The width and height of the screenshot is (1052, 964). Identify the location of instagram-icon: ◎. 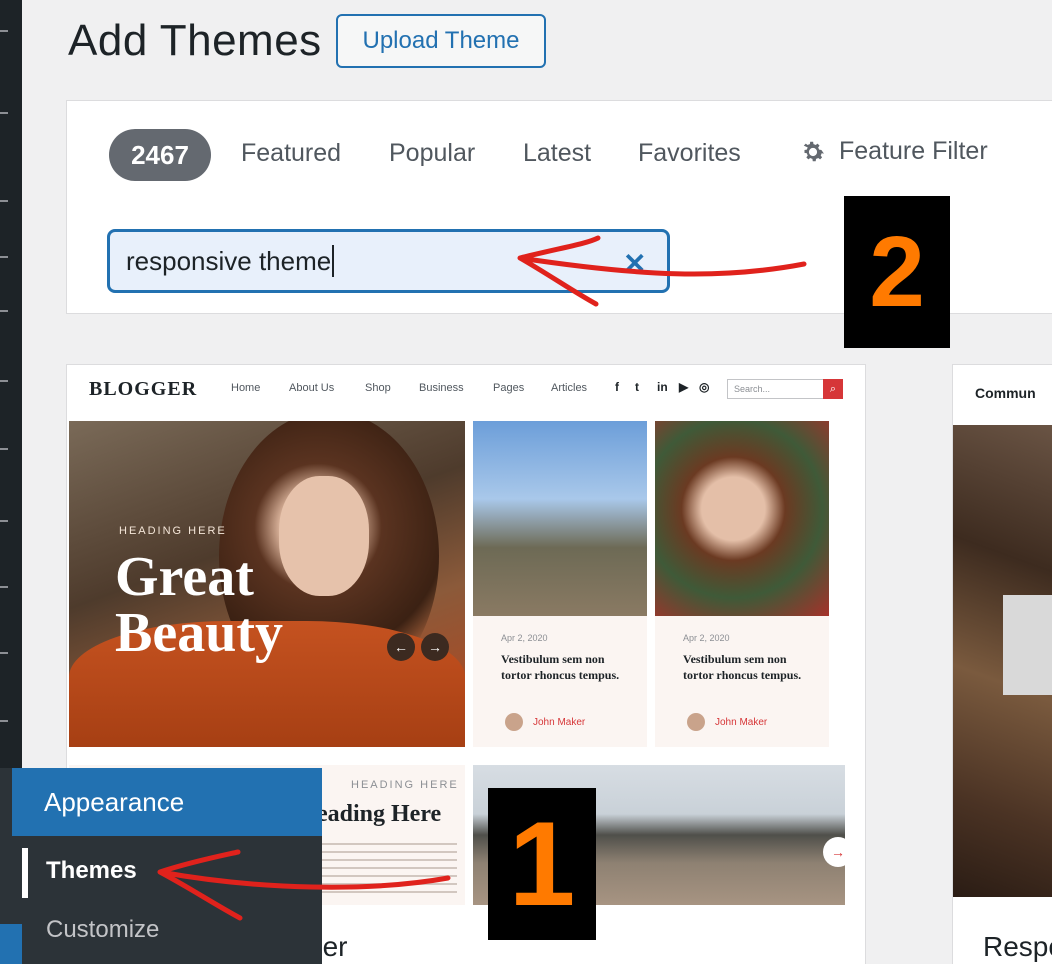
(704, 387).